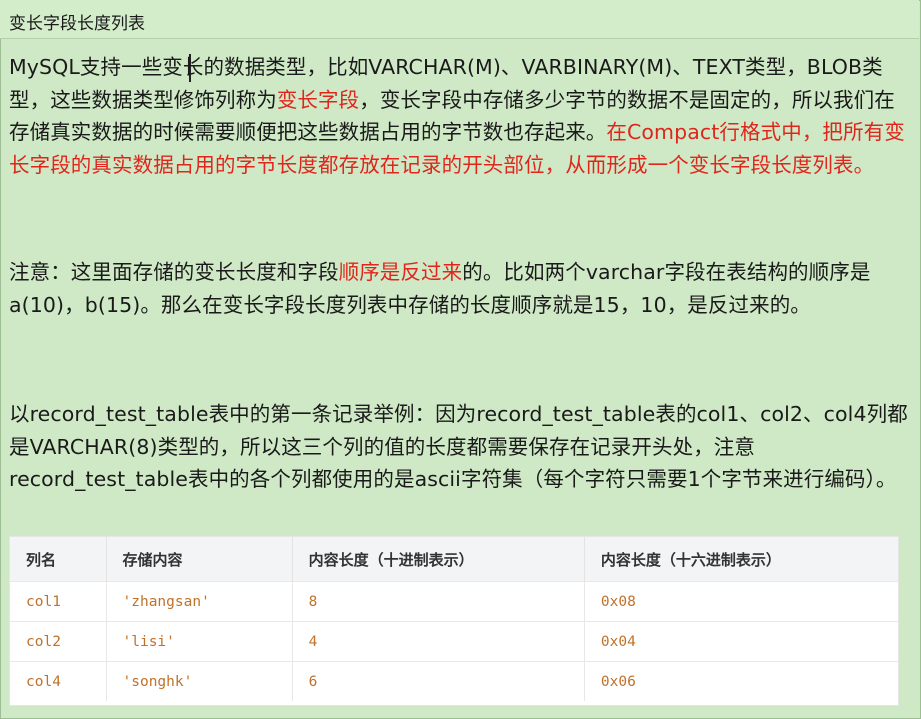 The height and width of the screenshot is (719, 921). Describe the element at coordinates (199, 559) in the screenshot. I see `header-content: 存储内容` at that location.